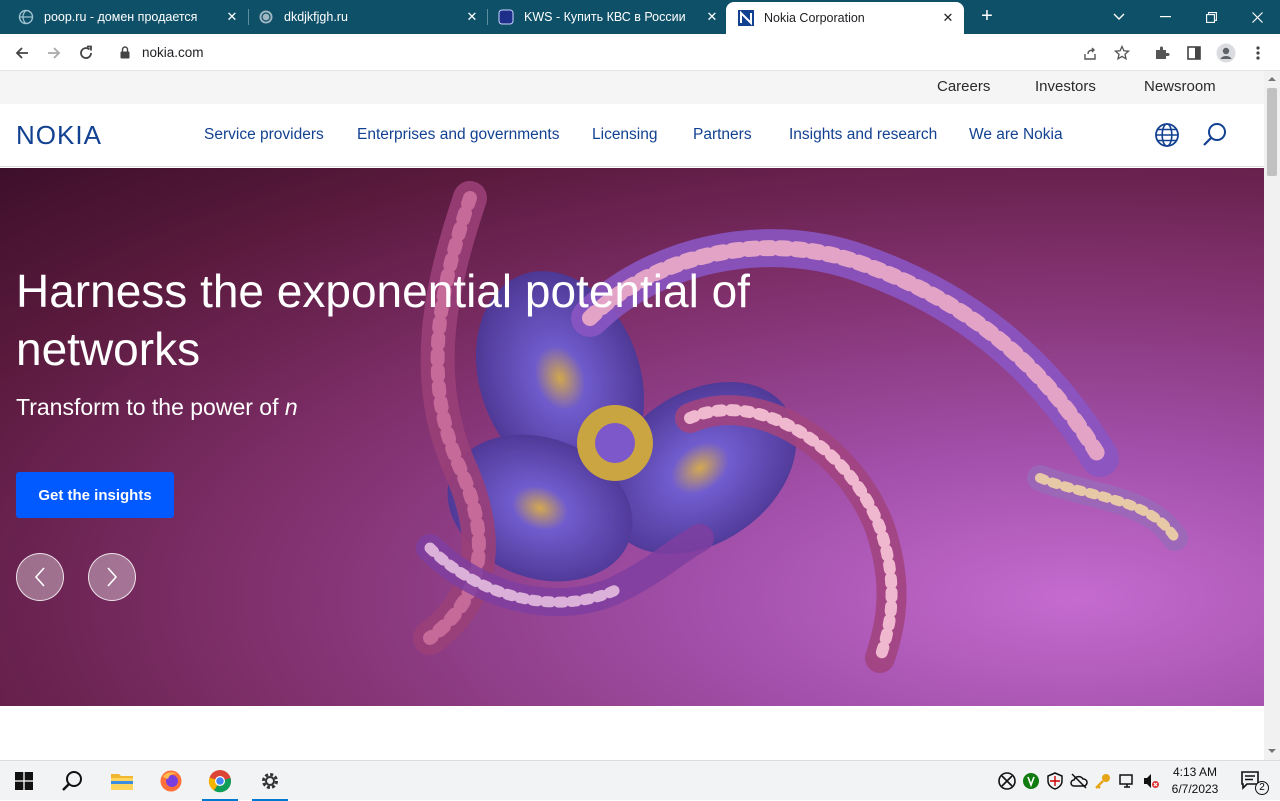 The width and height of the screenshot is (1280, 801). I want to click on reload-icon, so click(86, 52).